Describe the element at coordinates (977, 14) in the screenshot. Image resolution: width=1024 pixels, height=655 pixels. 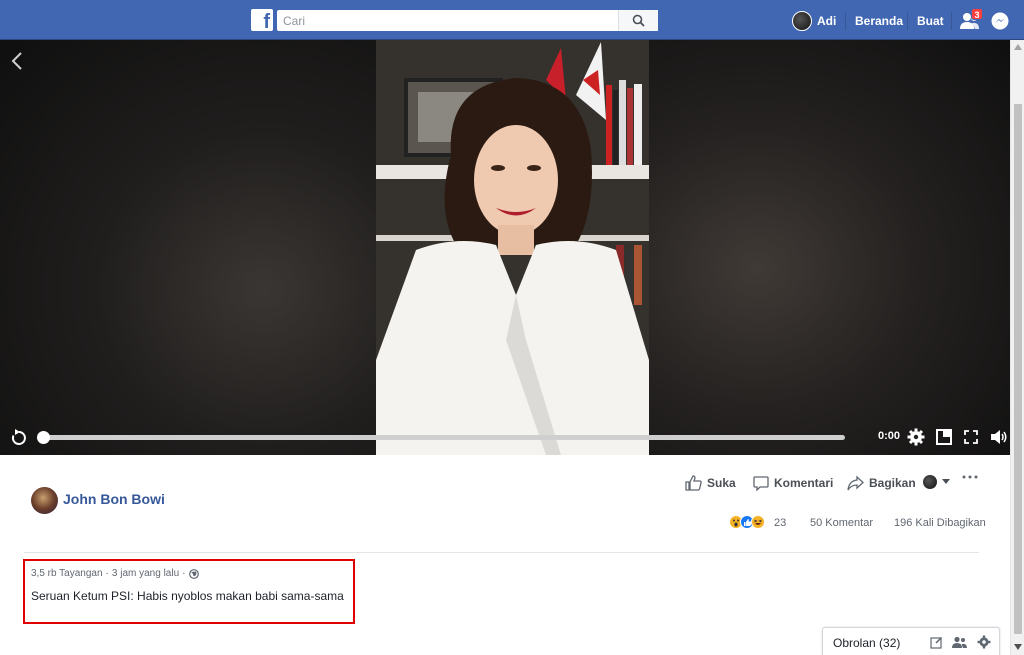
I see `notification-badge: 3` at that location.